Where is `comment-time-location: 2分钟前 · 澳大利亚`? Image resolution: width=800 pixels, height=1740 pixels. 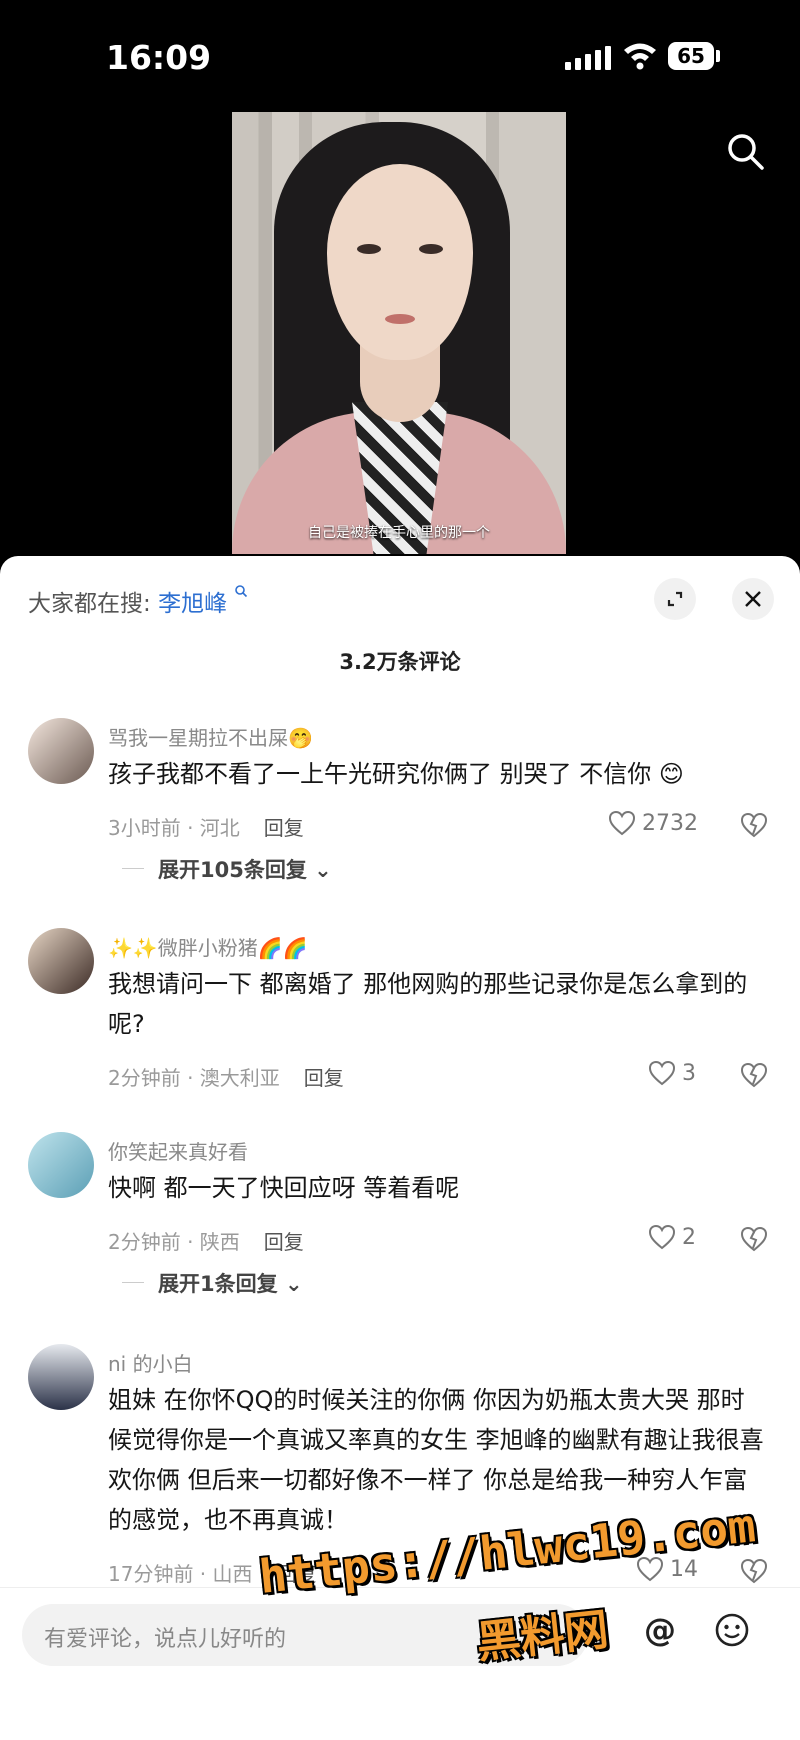 comment-time-location: 2分钟前 · 澳大利亚 is located at coordinates (194, 1078).